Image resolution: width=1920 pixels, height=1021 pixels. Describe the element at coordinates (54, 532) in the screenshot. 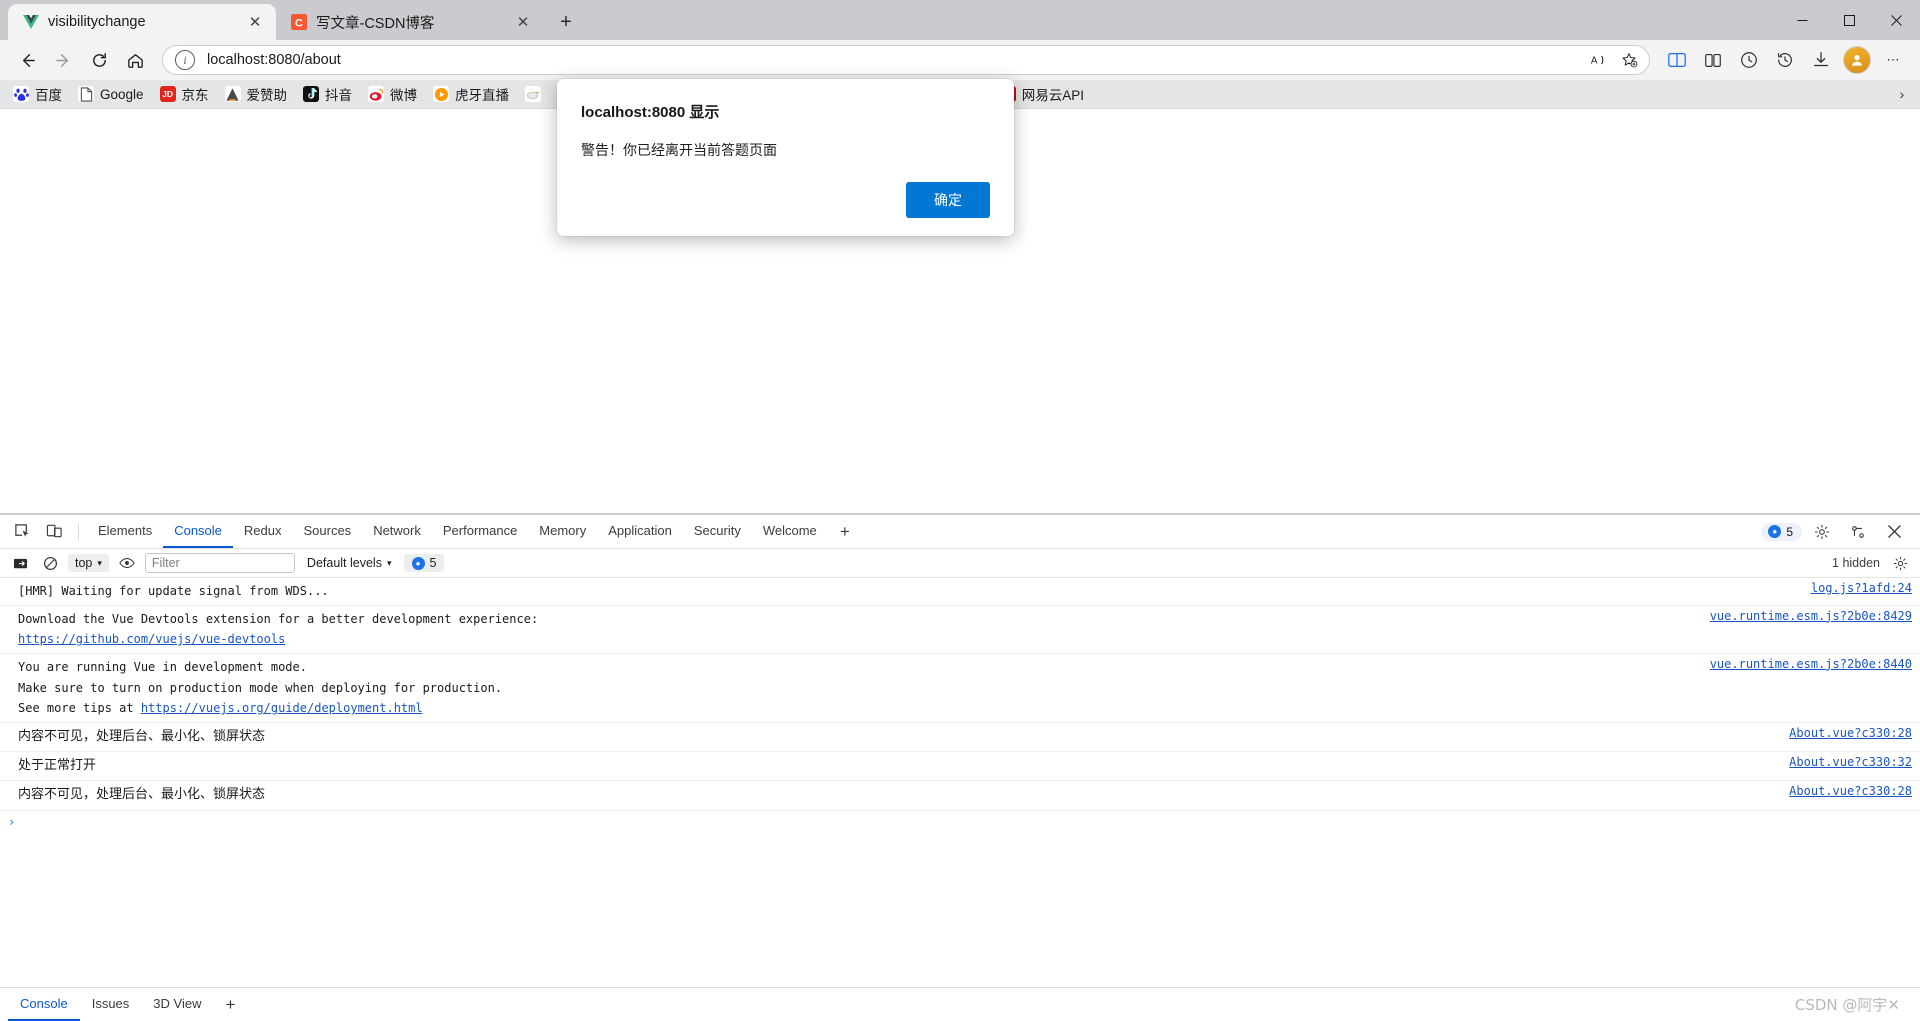

I see `device-toolbar-icon` at that location.